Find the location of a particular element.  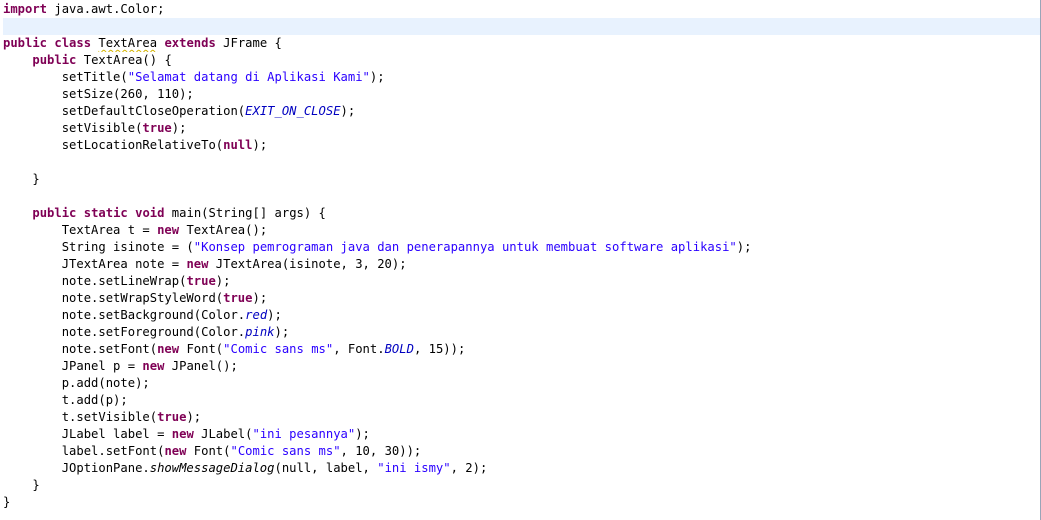

code-line: public TextArea() { is located at coordinates (521, 60).